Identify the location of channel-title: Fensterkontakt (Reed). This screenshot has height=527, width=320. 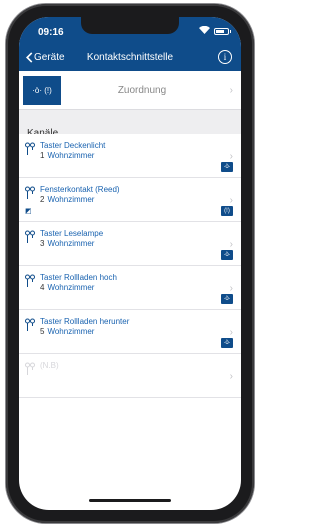
(80, 189).